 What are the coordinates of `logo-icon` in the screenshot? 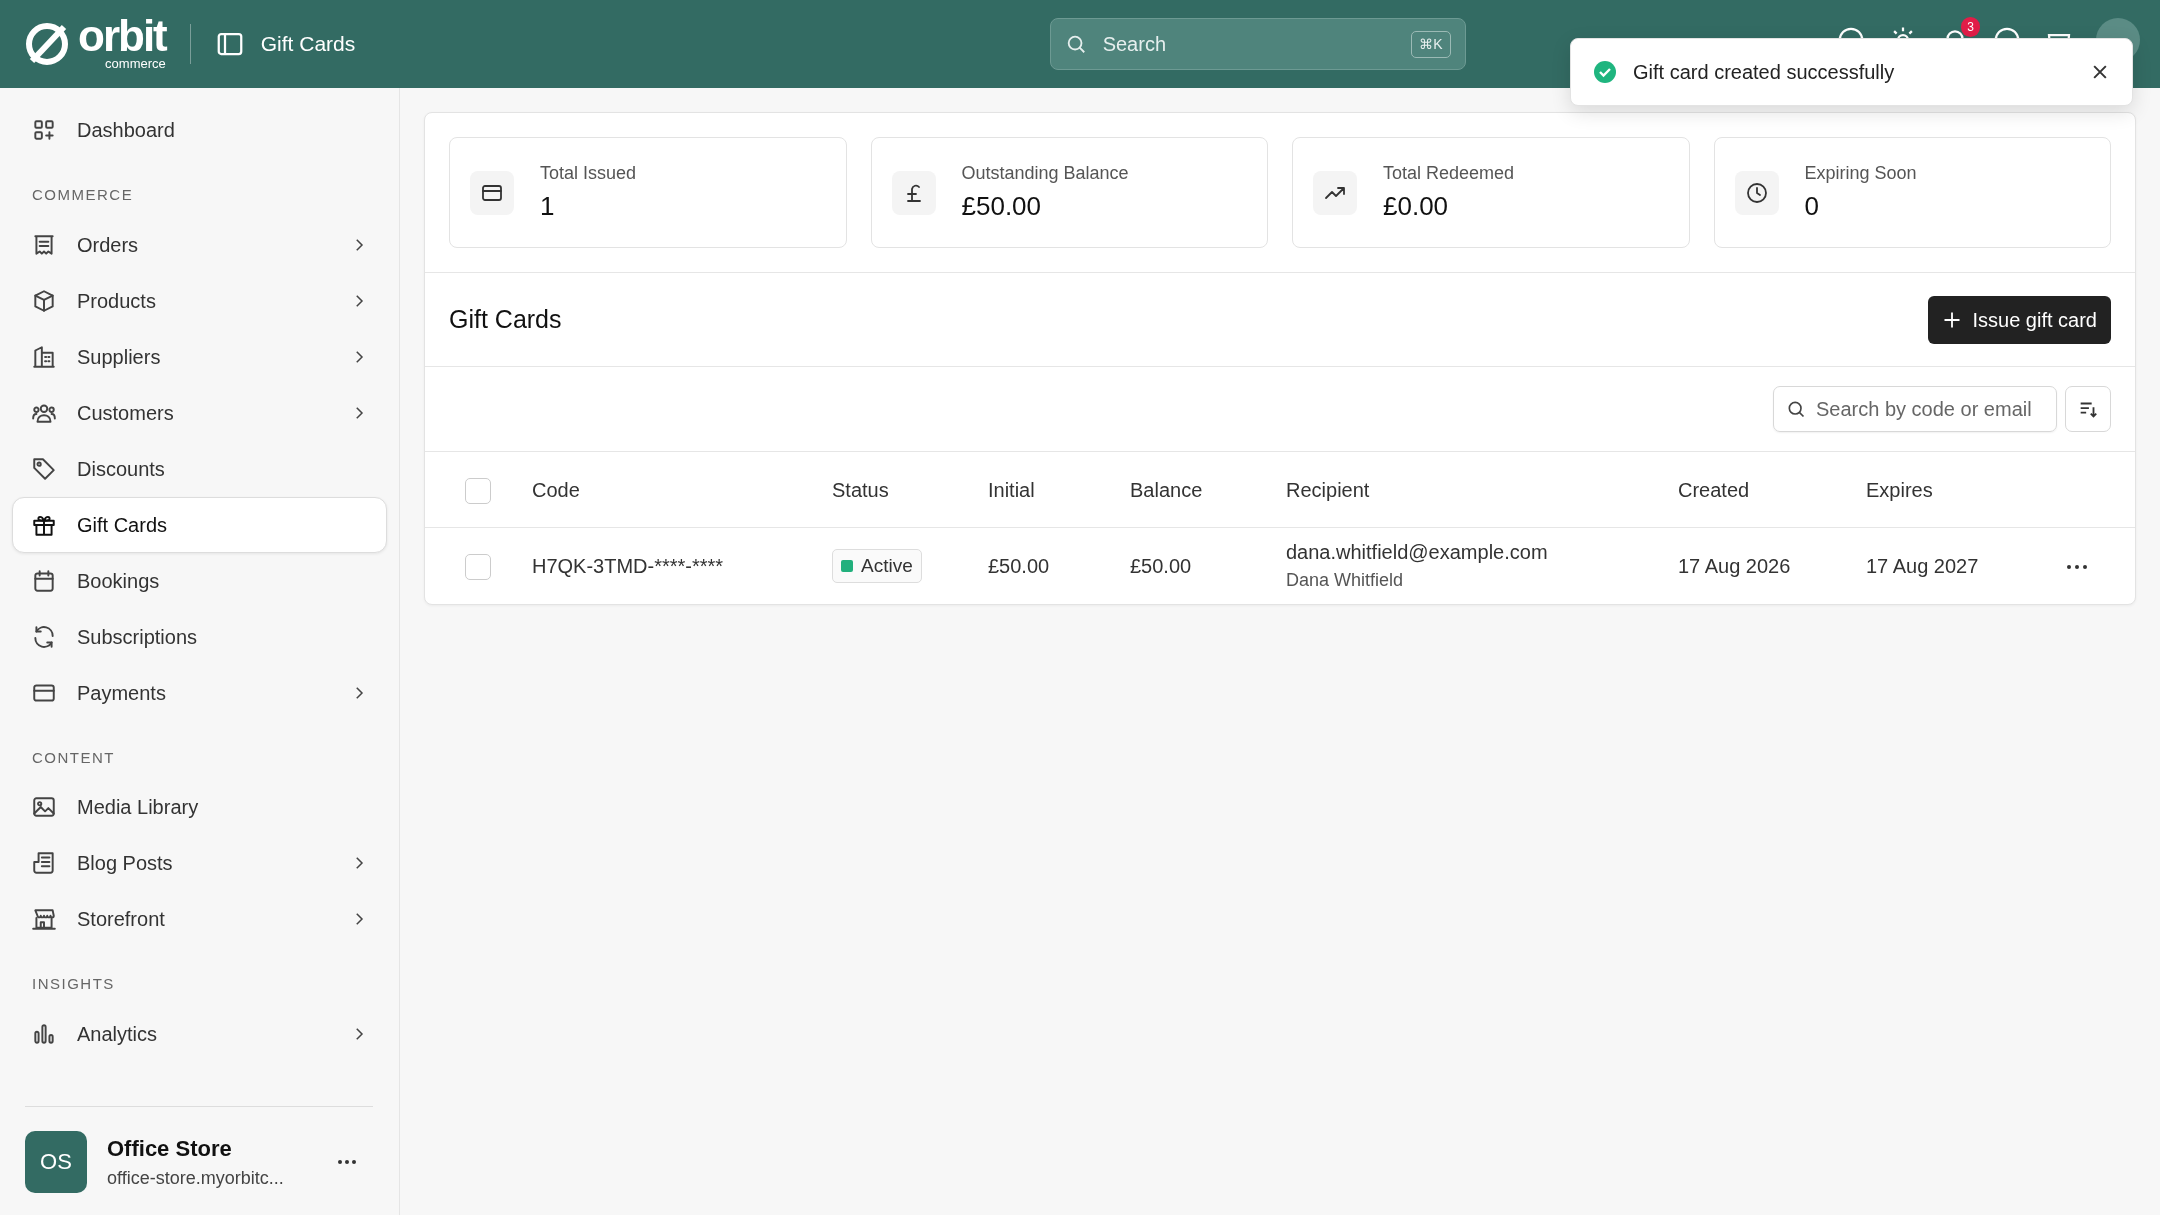 It's located at (47, 44).